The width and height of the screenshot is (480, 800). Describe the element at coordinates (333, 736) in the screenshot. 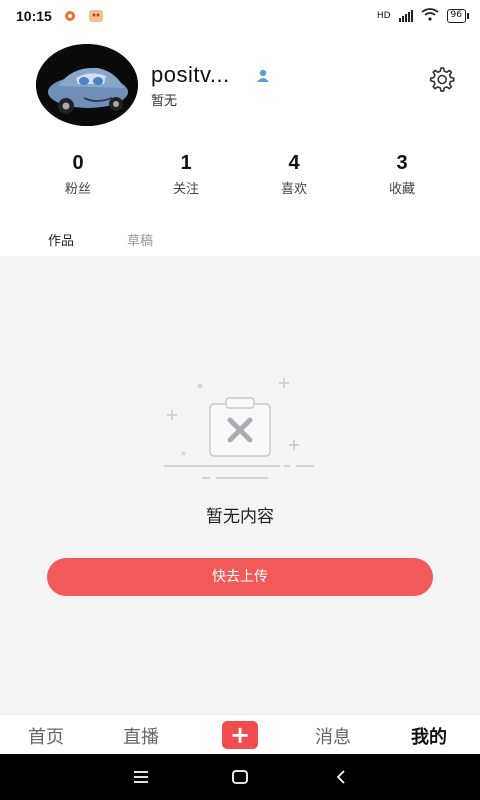

I see `nav-messages: 消息` at that location.